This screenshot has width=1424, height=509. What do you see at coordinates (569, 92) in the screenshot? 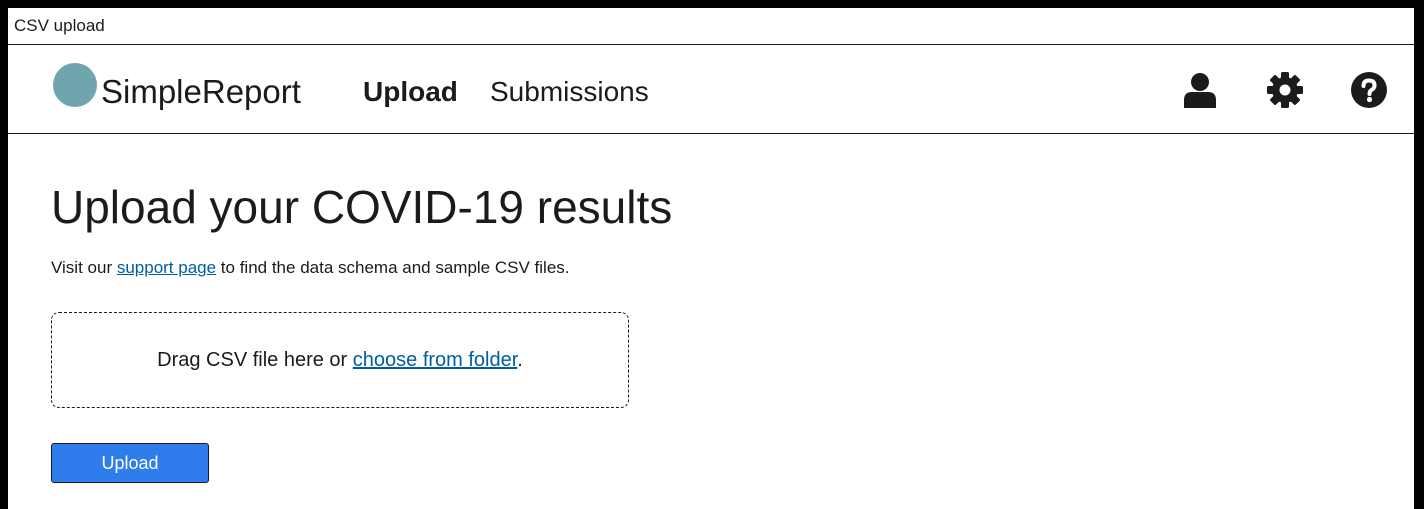
I see `nav-submissions: Submissions` at bounding box center [569, 92].